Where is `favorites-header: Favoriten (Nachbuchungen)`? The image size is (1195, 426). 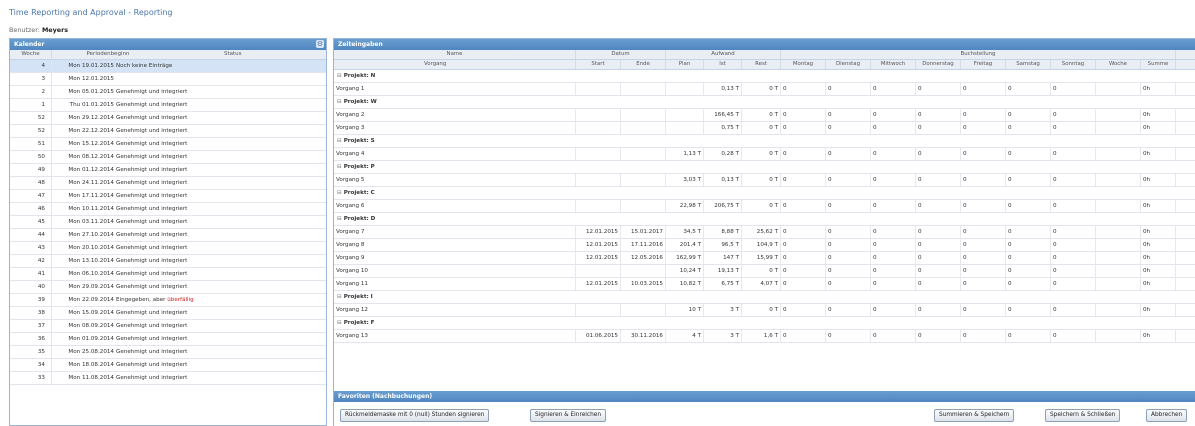 favorites-header: Favoriten (Nachbuchungen) is located at coordinates (764, 396).